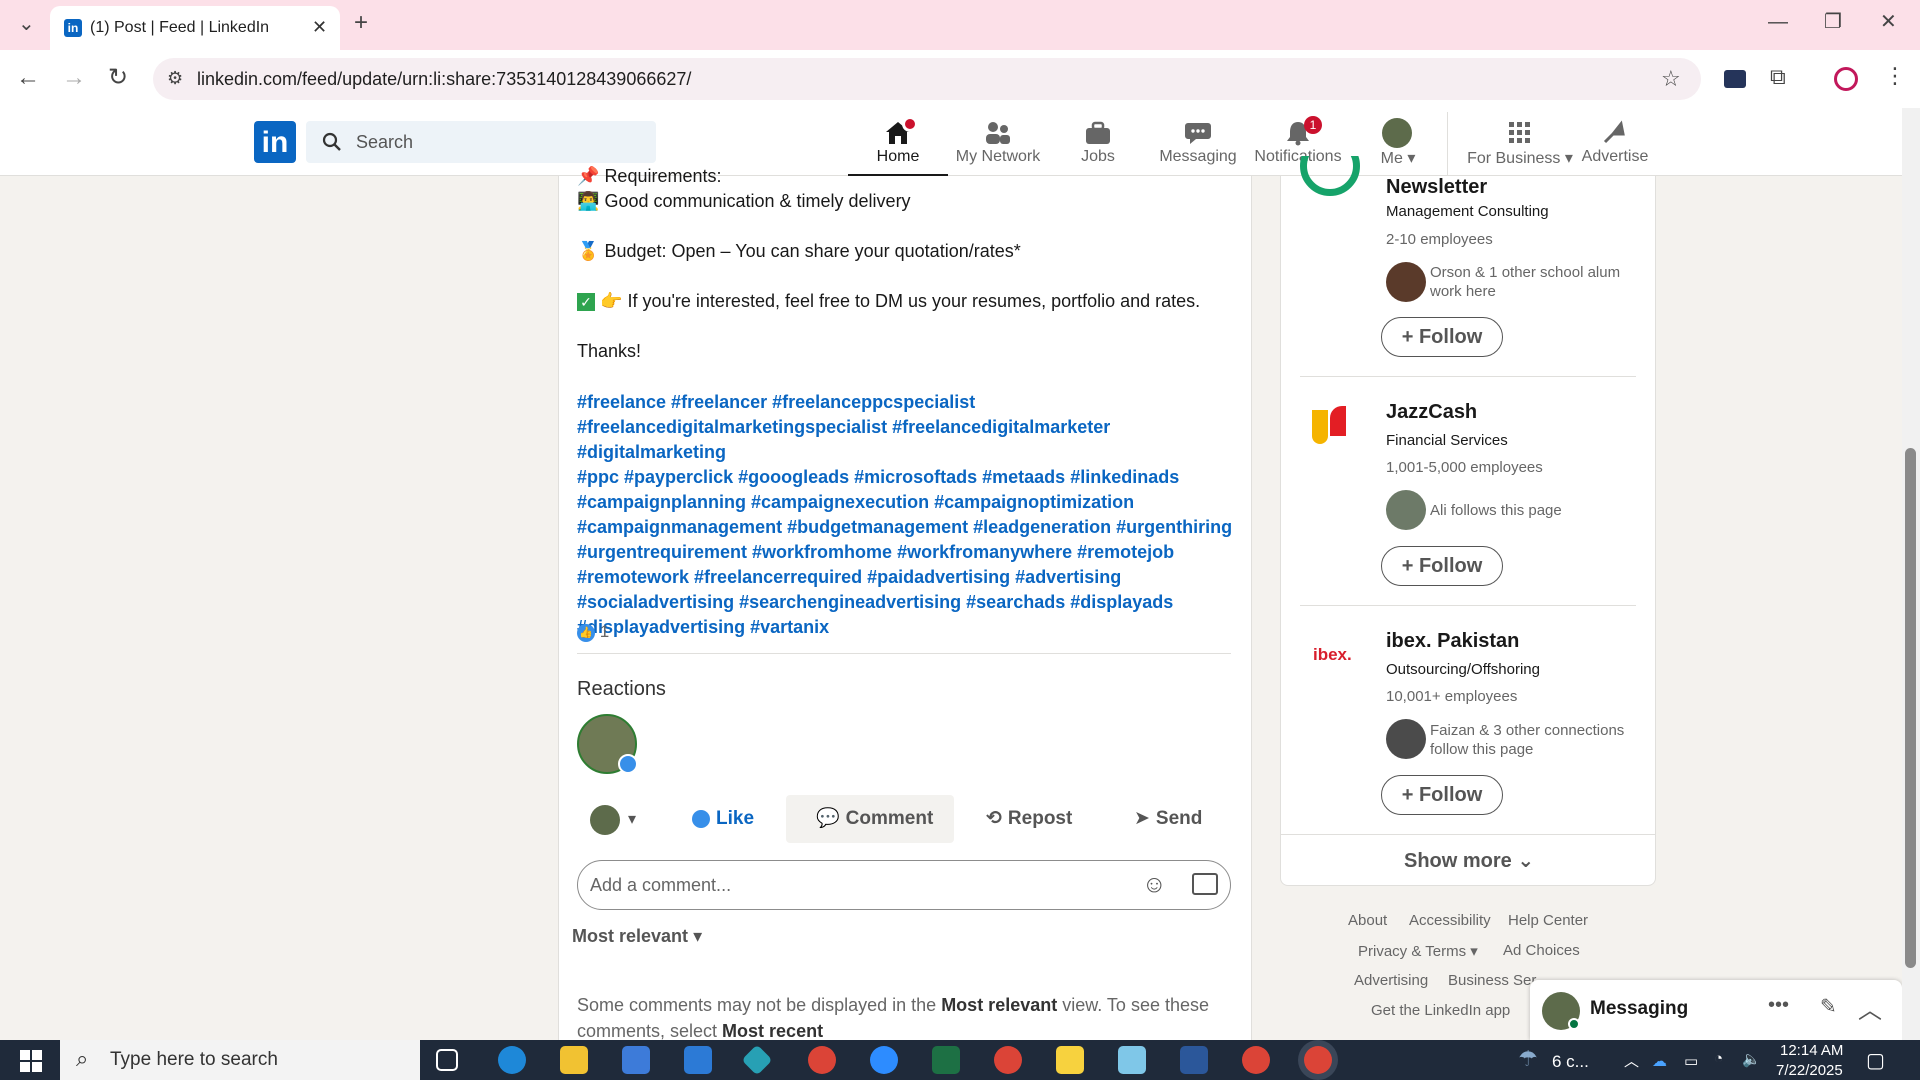 The width and height of the screenshot is (1920, 1080). Describe the element at coordinates (1492, 980) in the screenshot. I see `footer-business: Business Ser` at that location.